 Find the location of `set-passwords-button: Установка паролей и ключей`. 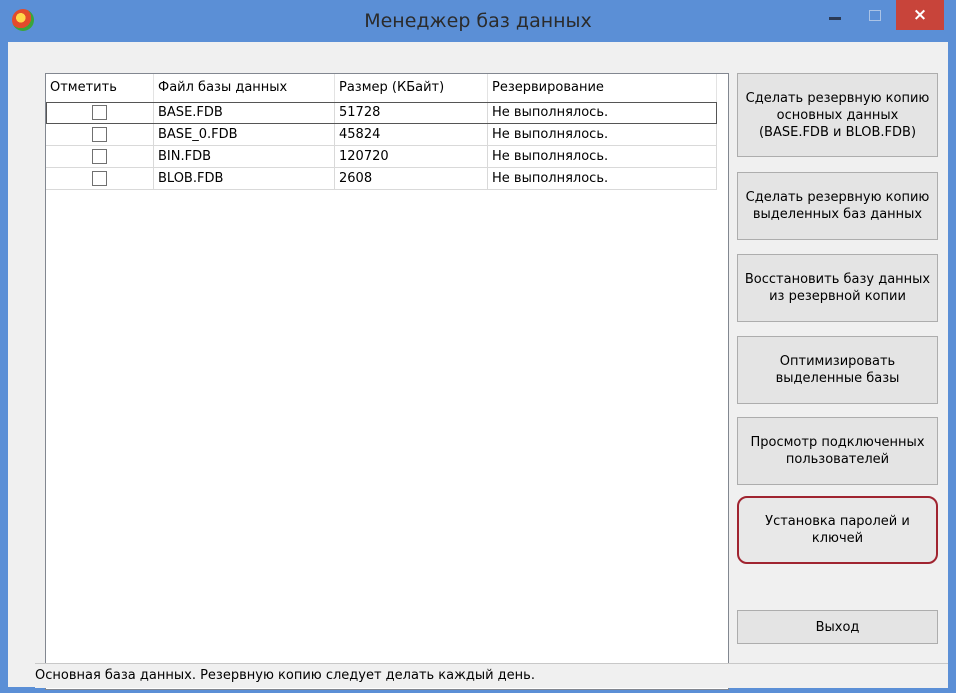

set-passwords-button: Установка паролей и ключей is located at coordinates (837, 530).